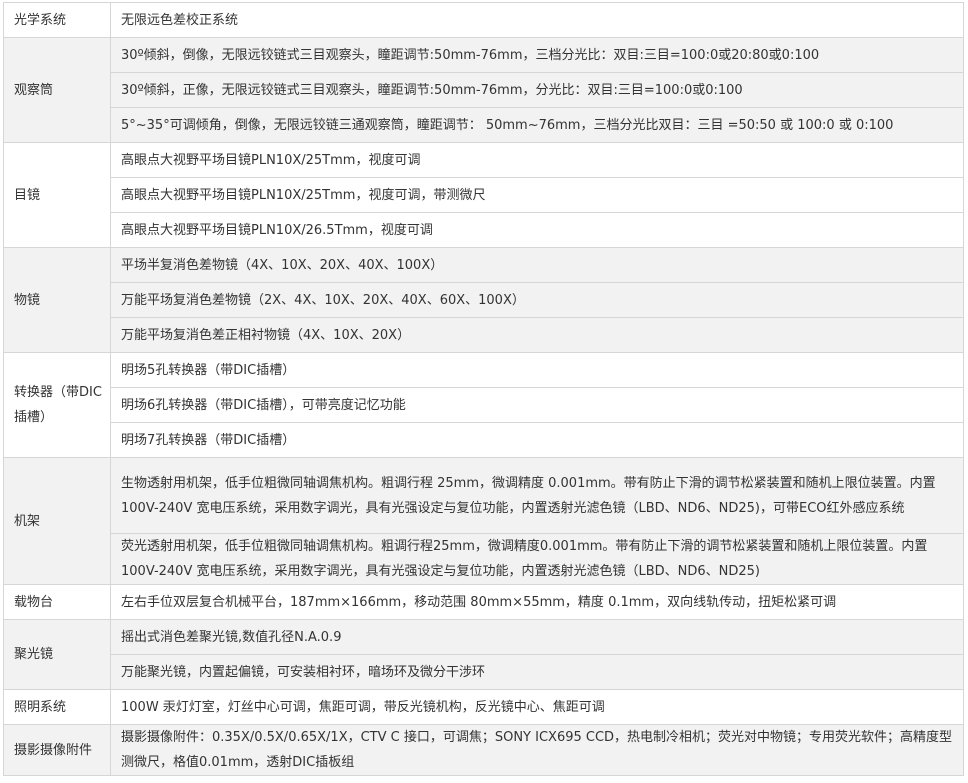 The height and width of the screenshot is (783, 968). I want to click on table-row: 万能聚光镜，内置起偏镜，可安装相衬环，暗场环及微分干涉环, so click(484, 672).